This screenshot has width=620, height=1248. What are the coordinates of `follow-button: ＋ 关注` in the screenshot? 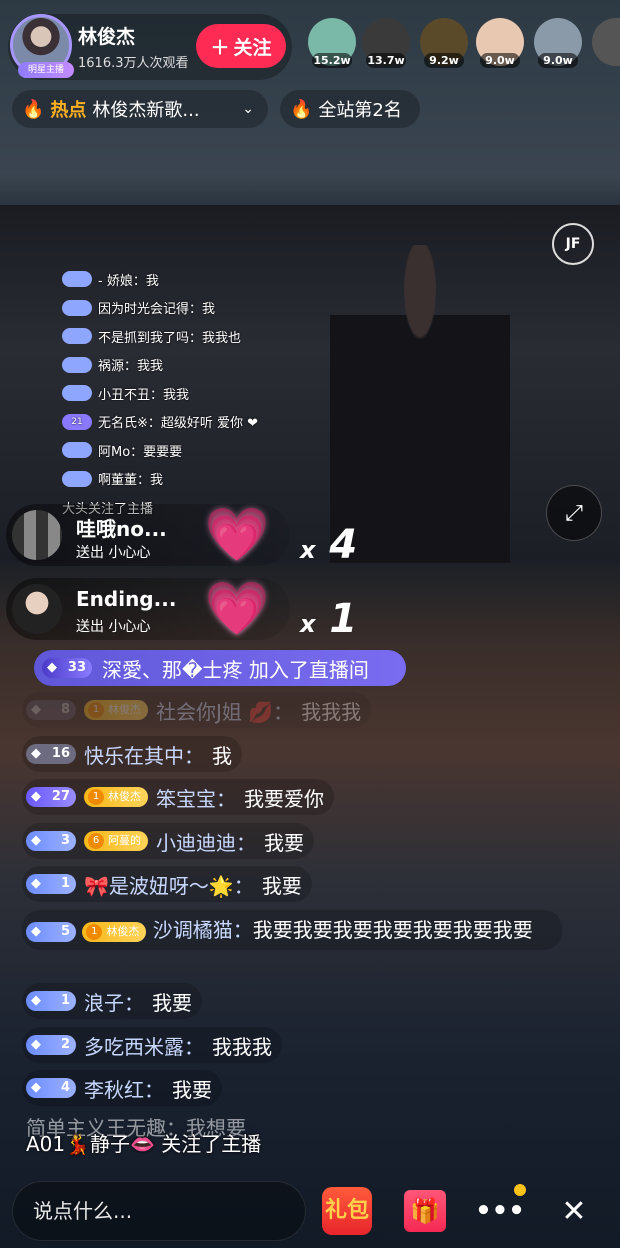 It's located at (241, 46).